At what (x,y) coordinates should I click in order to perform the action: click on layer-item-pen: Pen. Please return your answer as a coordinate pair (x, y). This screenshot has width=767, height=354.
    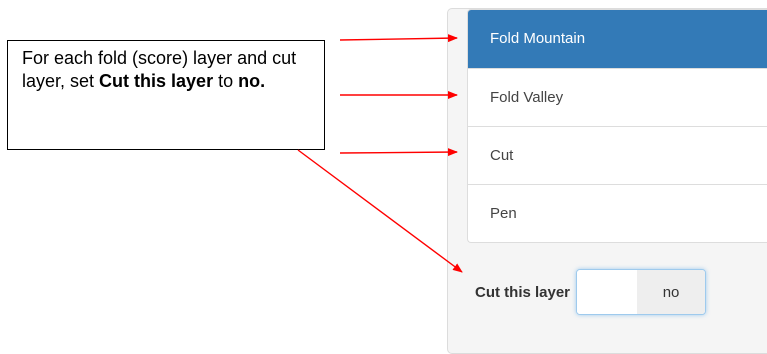
    Looking at the image, I should click on (617, 213).